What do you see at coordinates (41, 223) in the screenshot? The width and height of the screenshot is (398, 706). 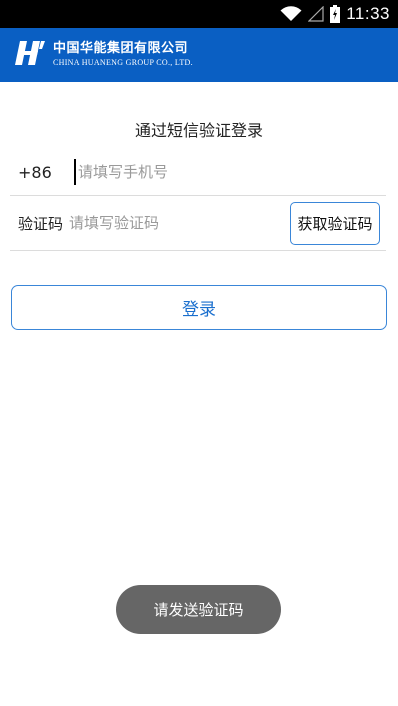 I see `code-label: 验证码` at bounding box center [41, 223].